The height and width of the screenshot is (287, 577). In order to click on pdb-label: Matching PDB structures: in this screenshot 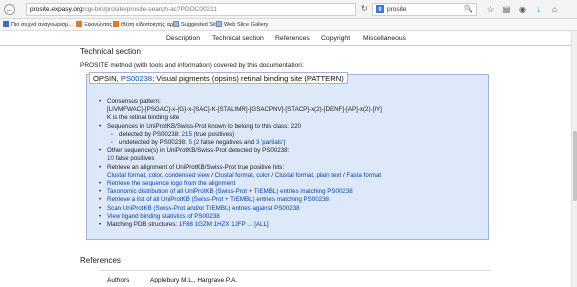, I will do `click(143, 225)`.